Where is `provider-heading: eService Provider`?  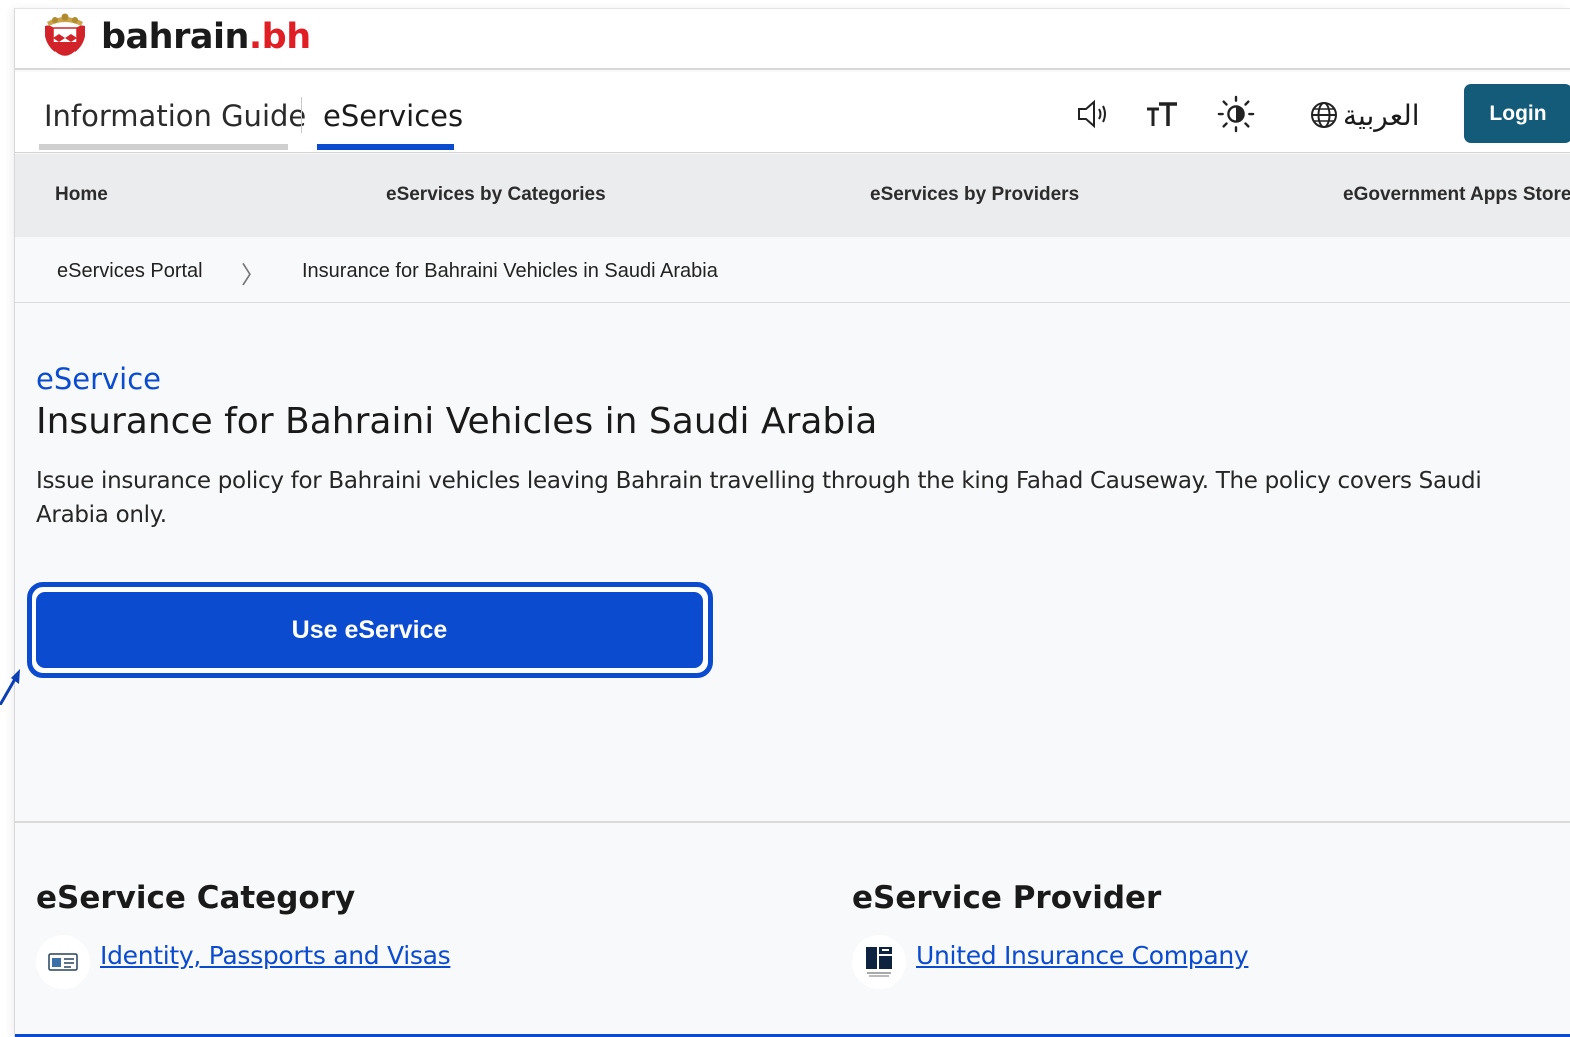
provider-heading: eService Provider is located at coordinates (1007, 898).